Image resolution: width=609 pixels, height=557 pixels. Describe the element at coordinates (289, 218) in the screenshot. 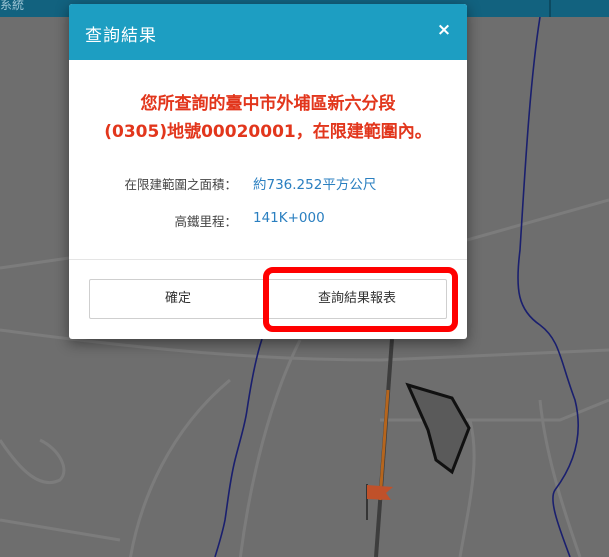

I see `mileage-value: 141K+000` at that location.